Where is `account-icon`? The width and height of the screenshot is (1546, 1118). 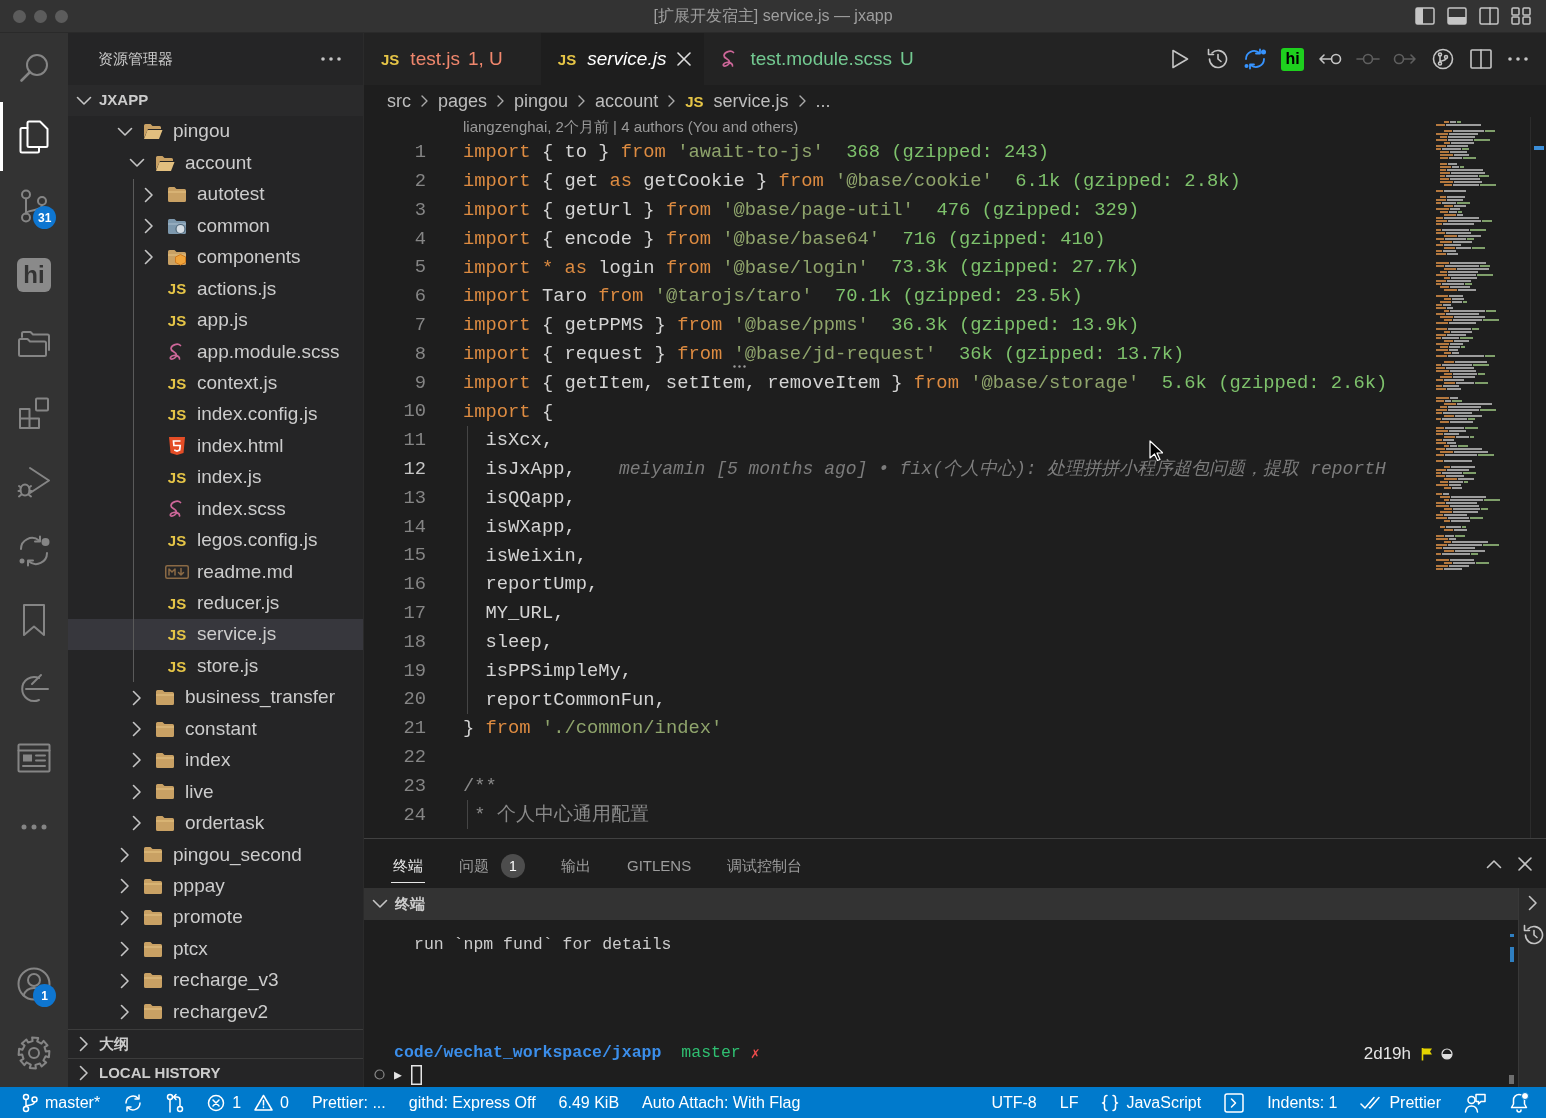 account-icon is located at coordinates (34, 983).